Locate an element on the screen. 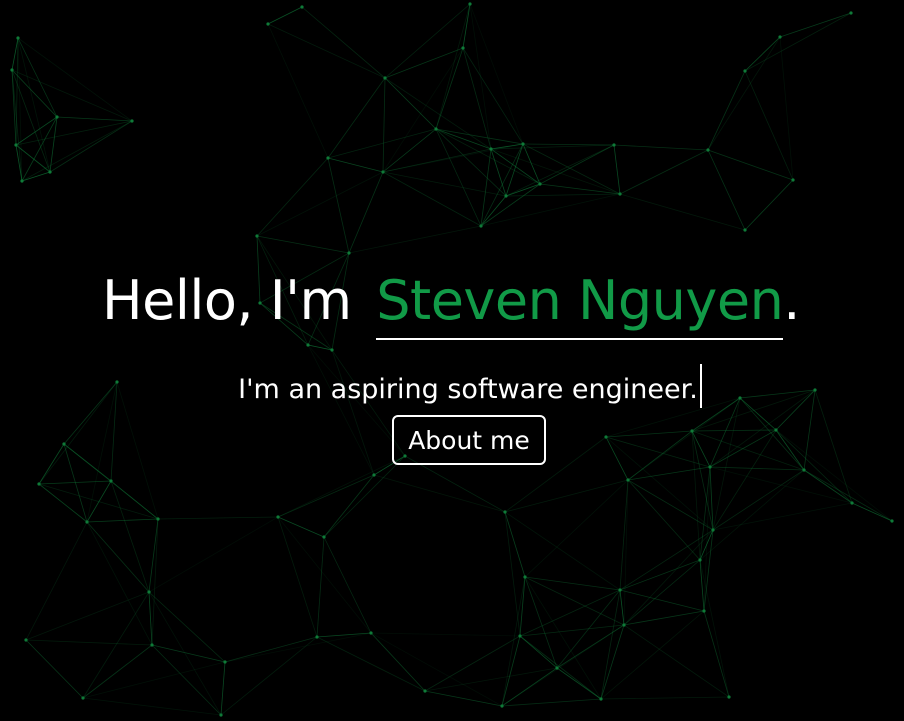  about-me-button: About me is located at coordinates (469, 440).